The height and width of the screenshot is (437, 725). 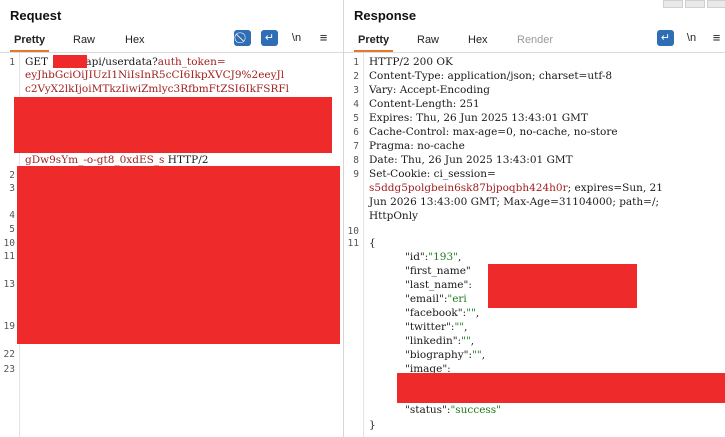 I want to click on line-number: 8, so click(x=356, y=160).